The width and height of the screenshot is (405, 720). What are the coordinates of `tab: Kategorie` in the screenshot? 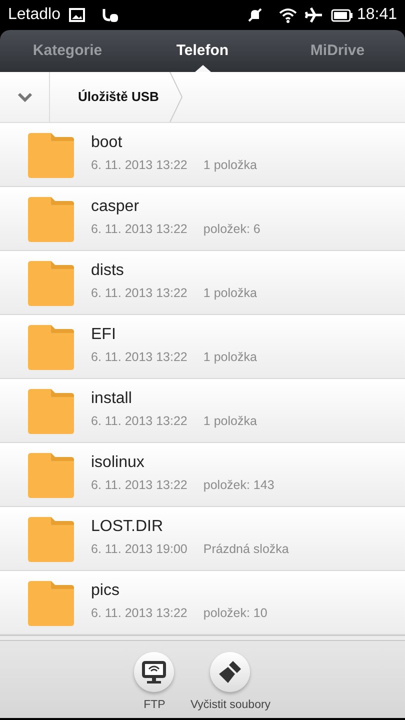 It's located at (67, 51).